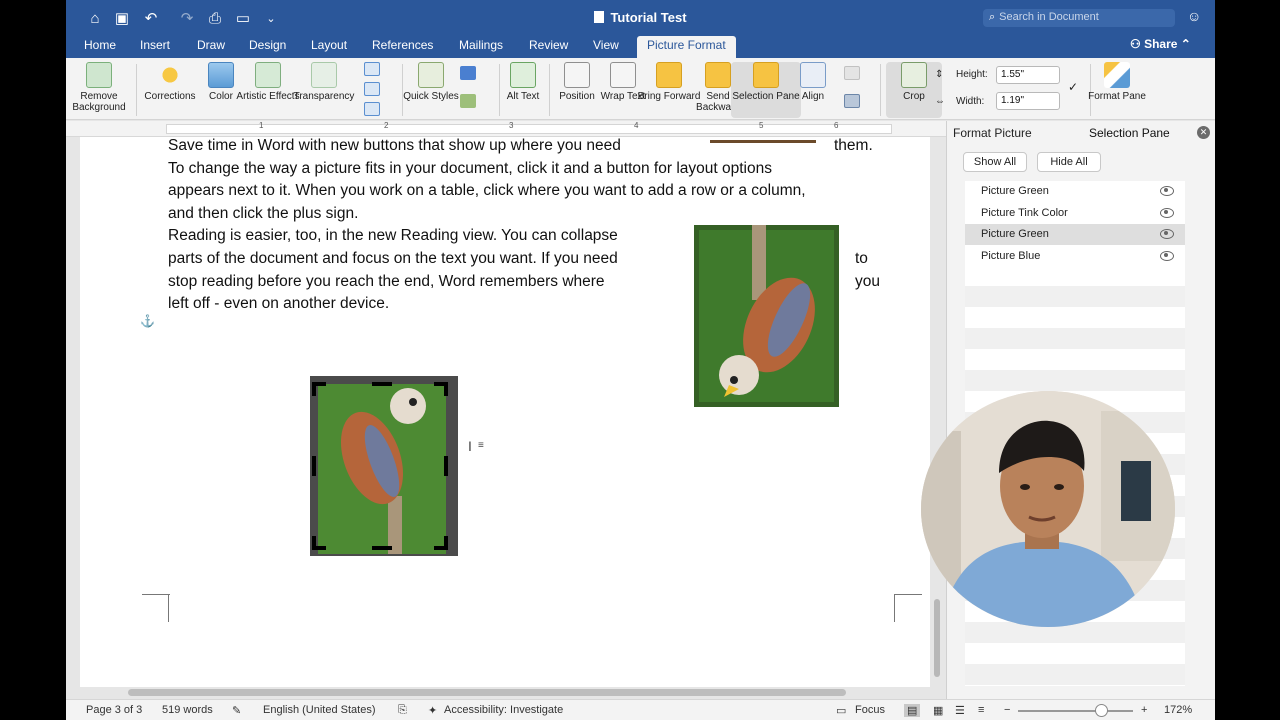 The width and height of the screenshot is (1280, 720). I want to click on list-stripe, so click(1075, 632).